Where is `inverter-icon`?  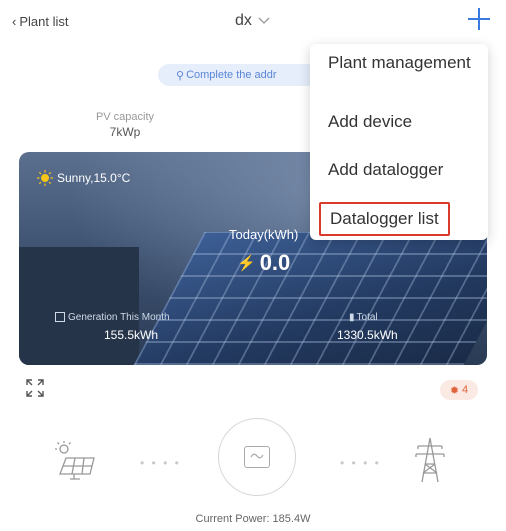 inverter-icon is located at coordinates (257, 457).